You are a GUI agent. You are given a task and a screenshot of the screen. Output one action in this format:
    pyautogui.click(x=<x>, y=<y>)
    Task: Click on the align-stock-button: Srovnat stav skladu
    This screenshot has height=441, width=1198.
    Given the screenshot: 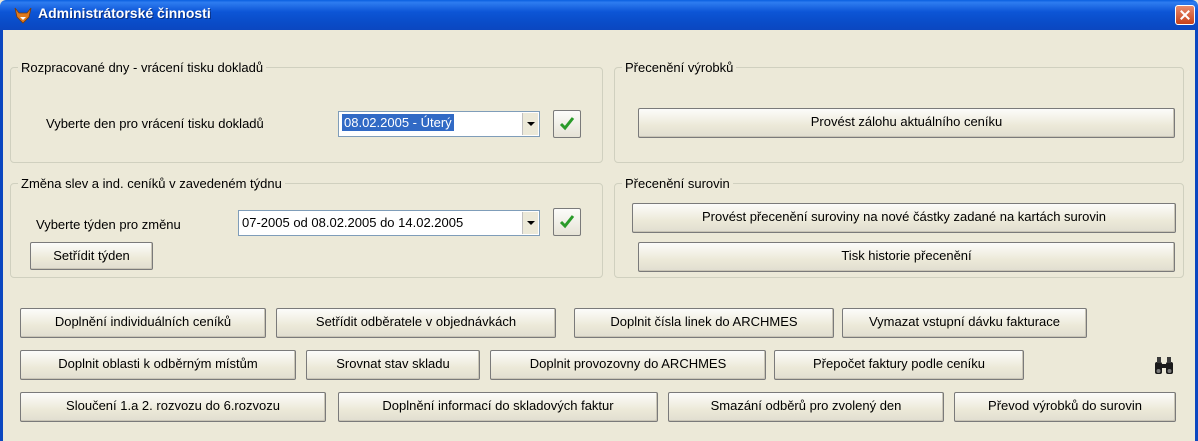 What is the action you would take?
    pyautogui.click(x=393, y=365)
    